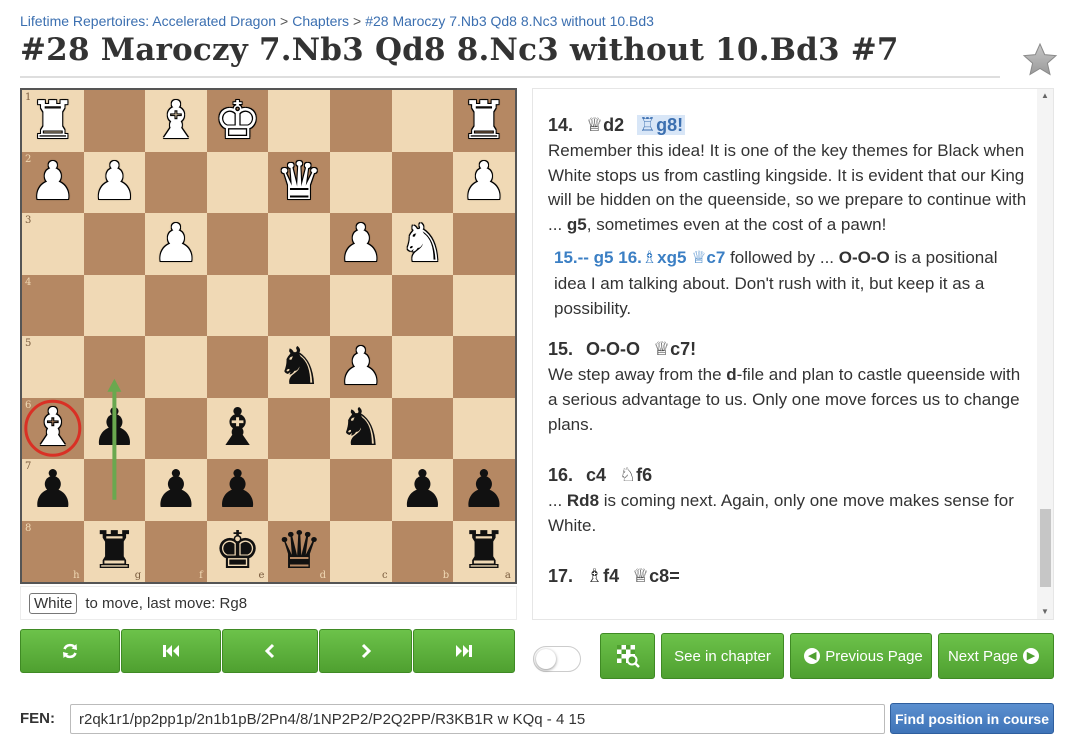 This screenshot has width=1072, height=747. I want to click on move-17-white: ♗f4, so click(603, 576).